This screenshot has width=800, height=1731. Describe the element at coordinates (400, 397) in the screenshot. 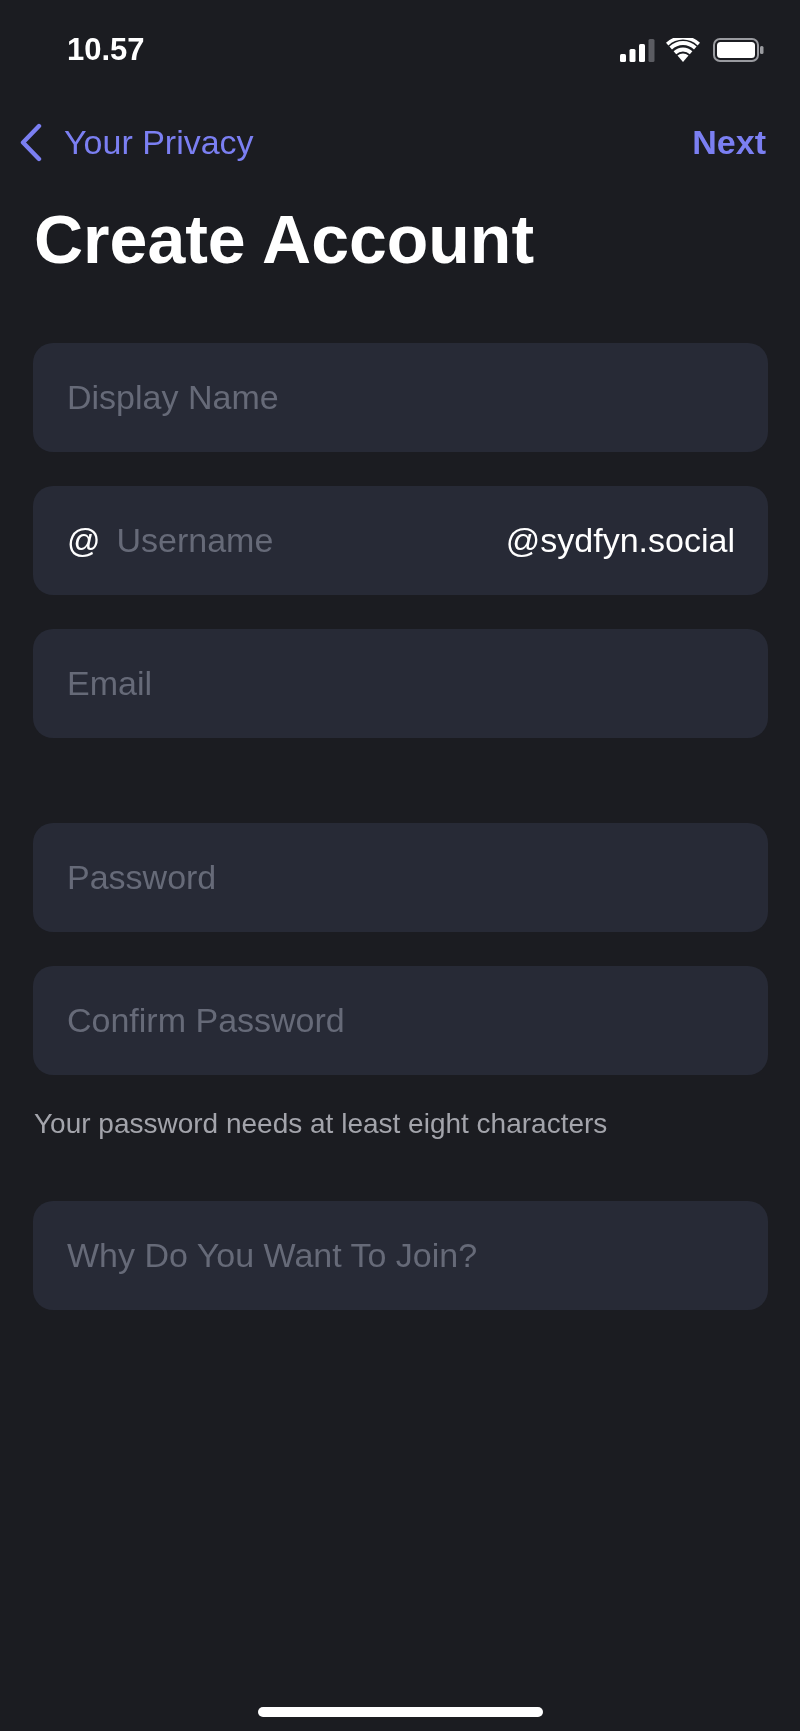

I see `input-field: Display Name` at that location.